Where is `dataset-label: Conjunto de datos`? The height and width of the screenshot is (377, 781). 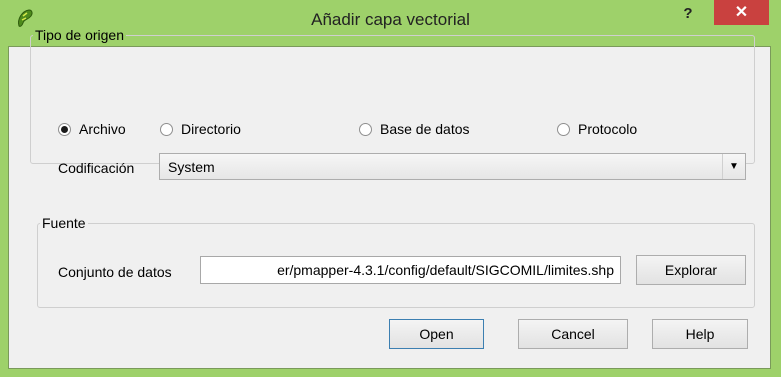
dataset-label: Conjunto de datos is located at coordinates (115, 272).